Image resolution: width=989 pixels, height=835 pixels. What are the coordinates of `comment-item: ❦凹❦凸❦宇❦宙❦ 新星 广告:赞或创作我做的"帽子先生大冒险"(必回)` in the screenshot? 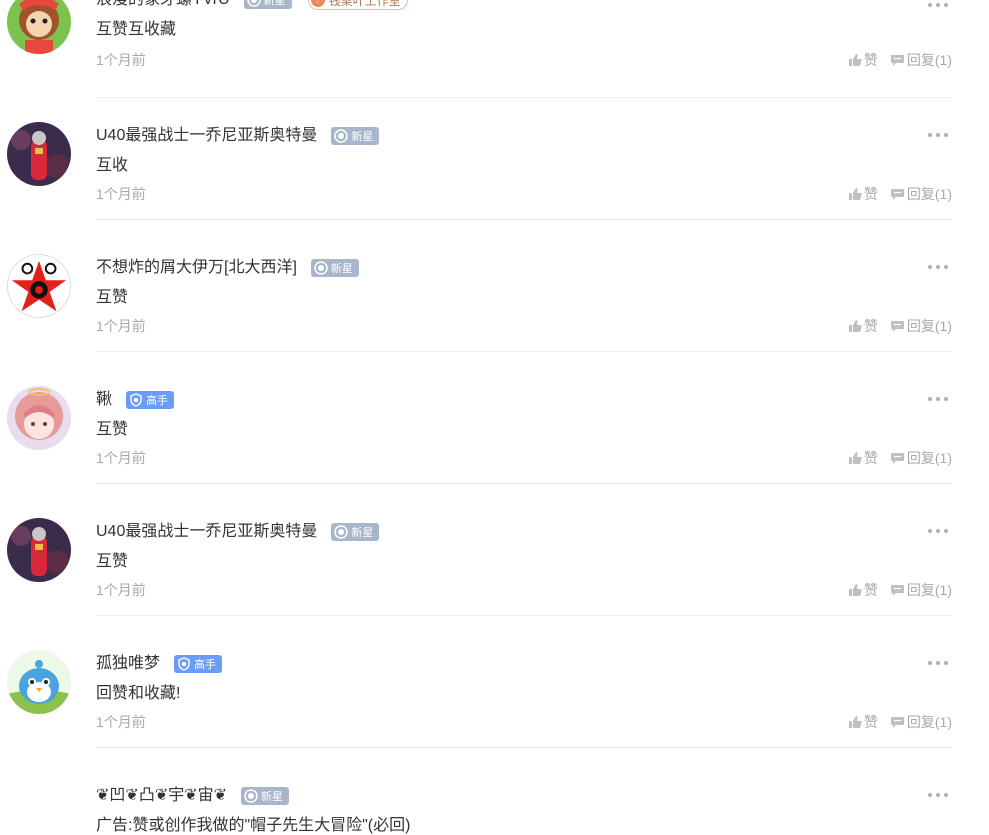 It's located at (494, 808).